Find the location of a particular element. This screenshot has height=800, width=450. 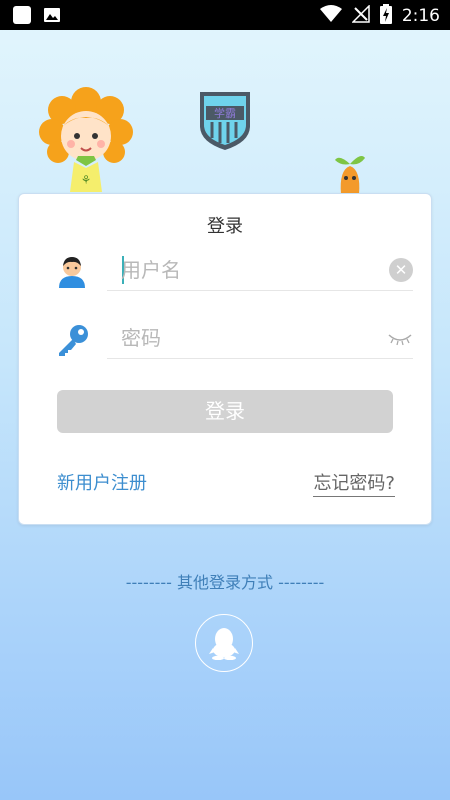

username-field-row: ✕ is located at coordinates (260, 270).